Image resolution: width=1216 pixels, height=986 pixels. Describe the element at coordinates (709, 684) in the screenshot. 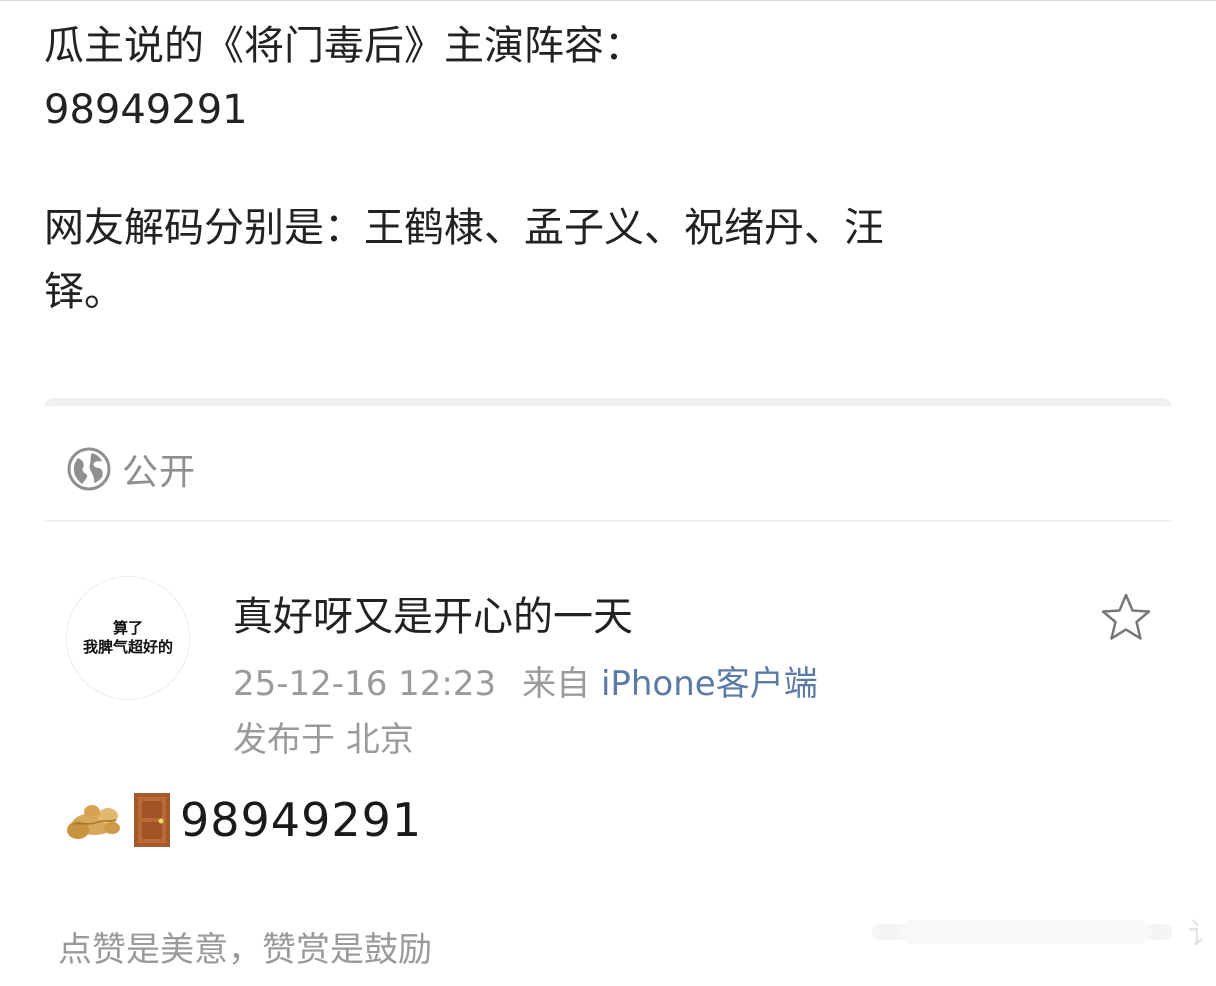

I see `source-link: iPhone客户端` at that location.